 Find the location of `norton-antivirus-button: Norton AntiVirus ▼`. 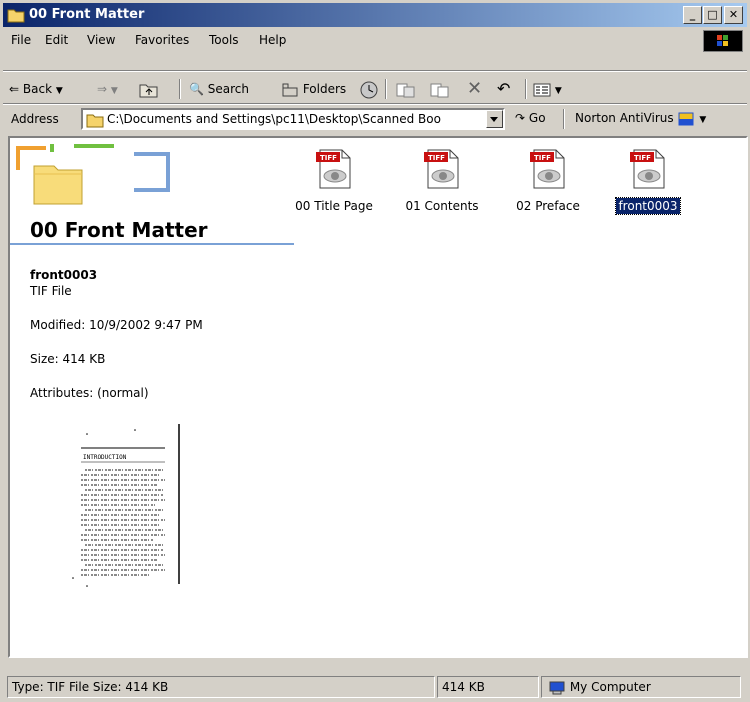

norton-antivirus-button: Norton AntiVirus ▼ is located at coordinates (640, 118).